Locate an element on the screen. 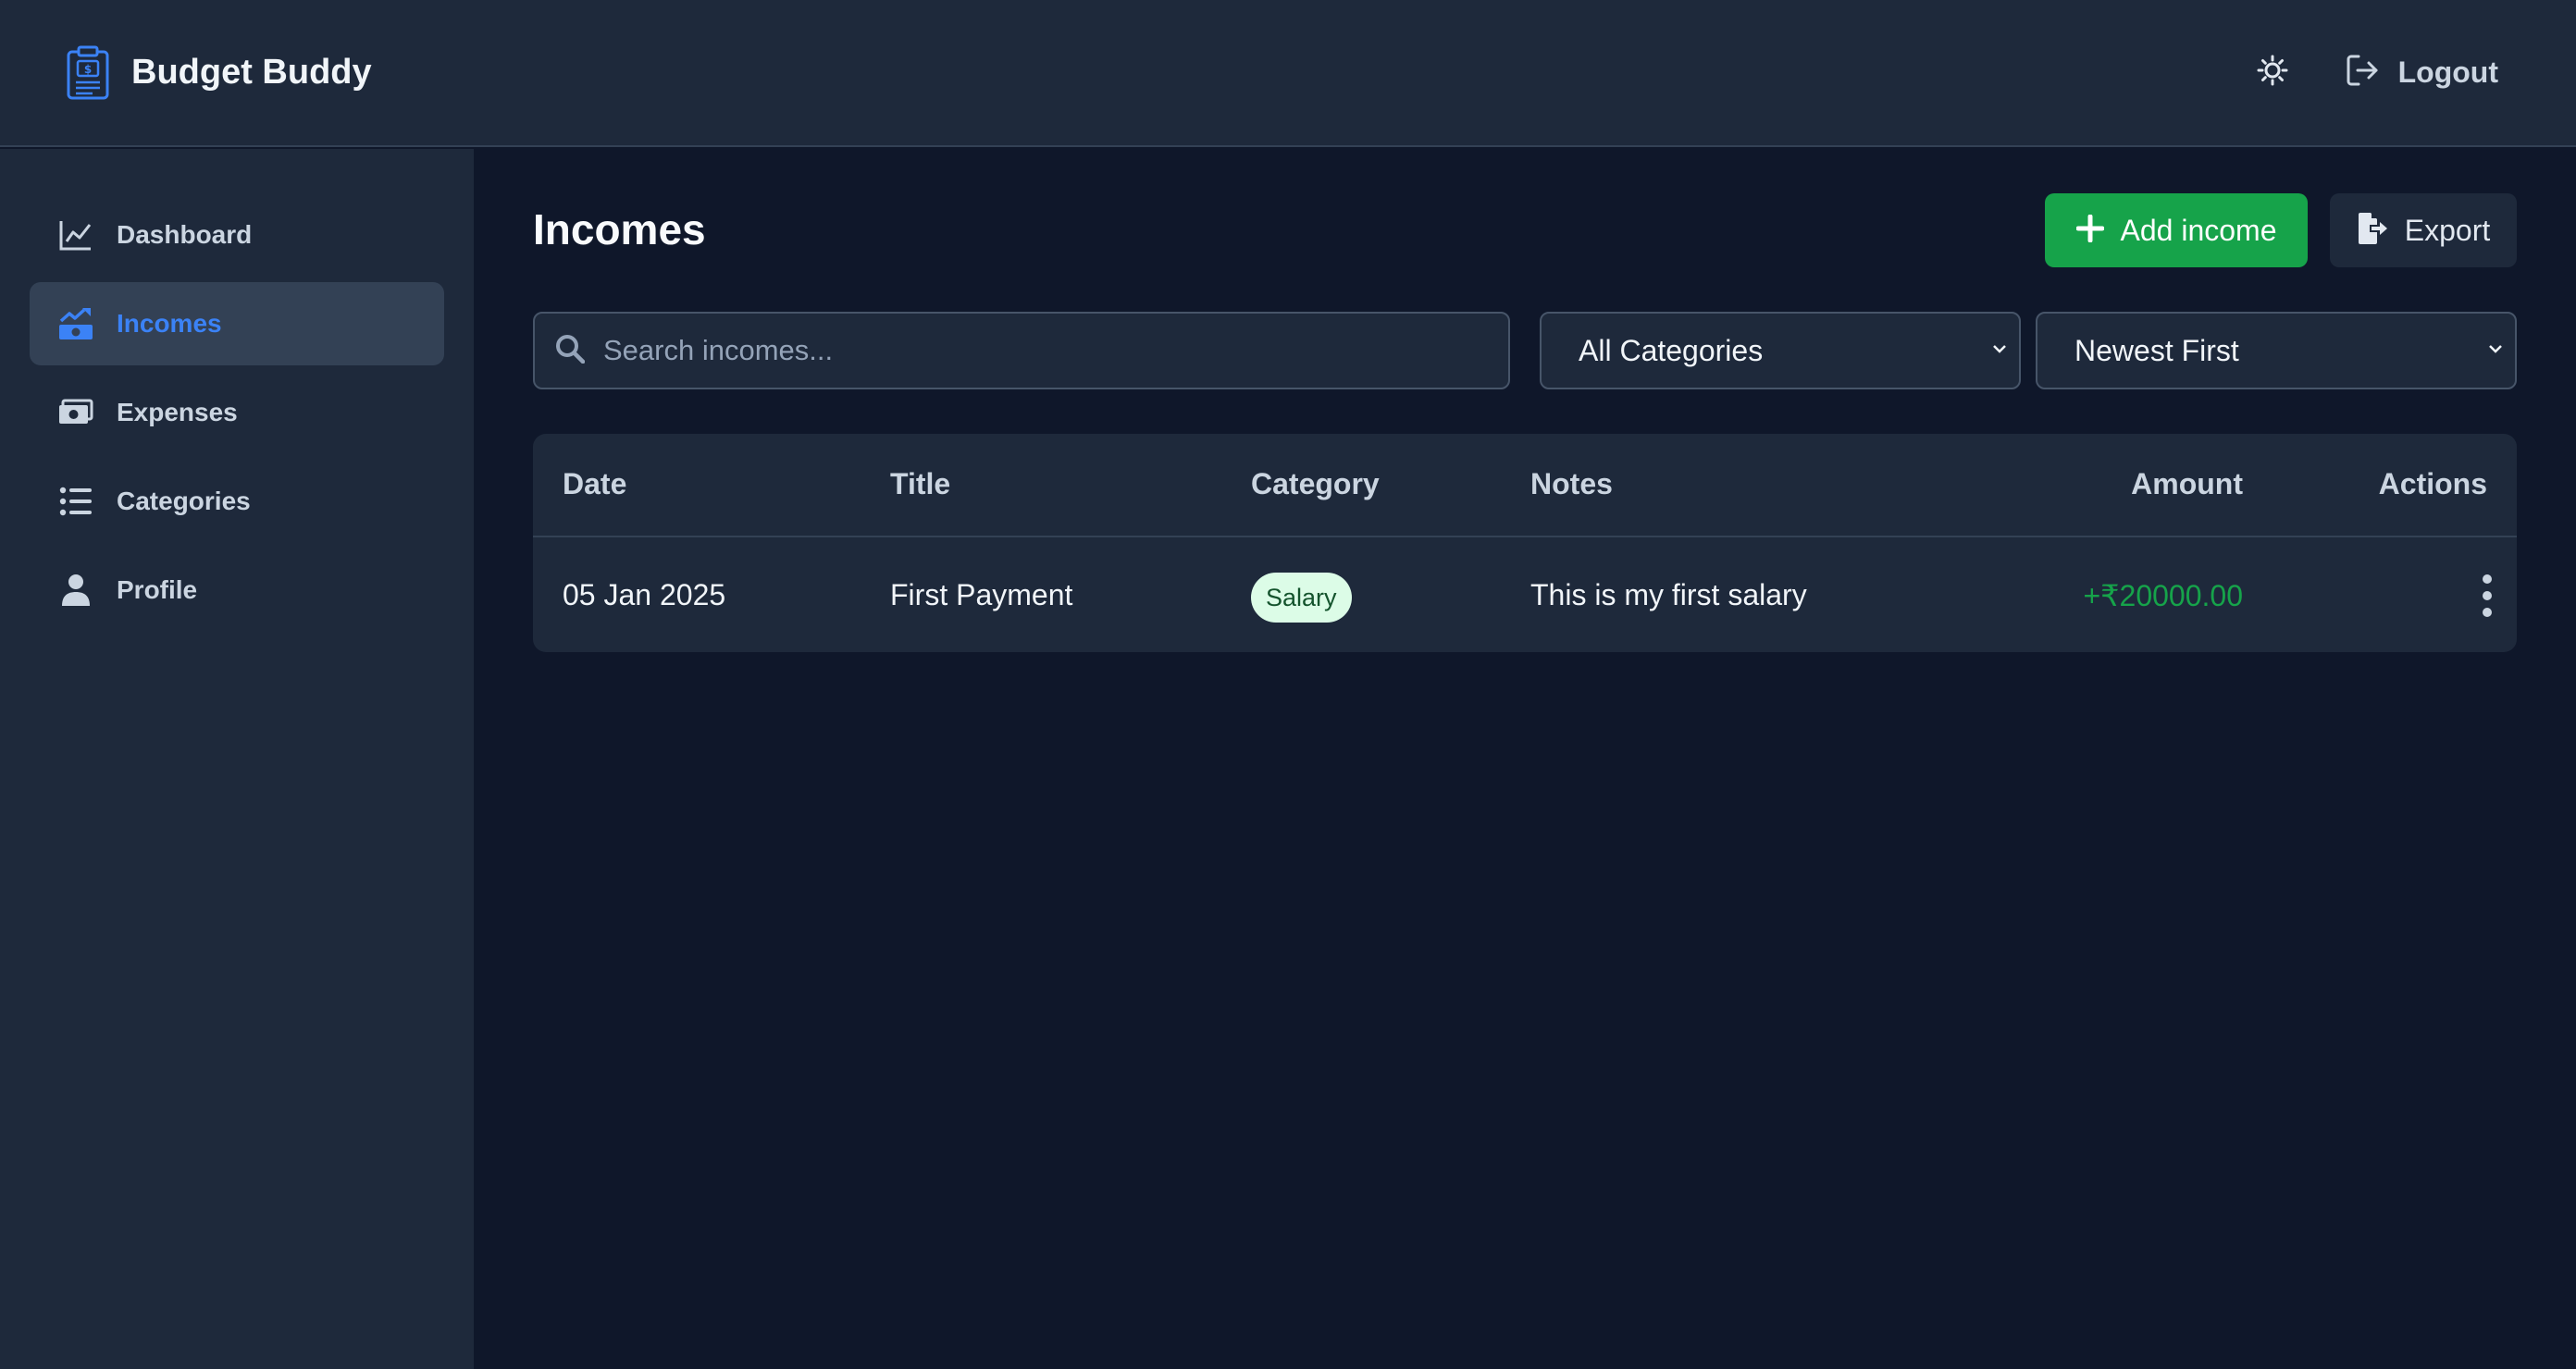 The width and height of the screenshot is (2576, 1369). add-income-label: Add income is located at coordinates (2198, 230).